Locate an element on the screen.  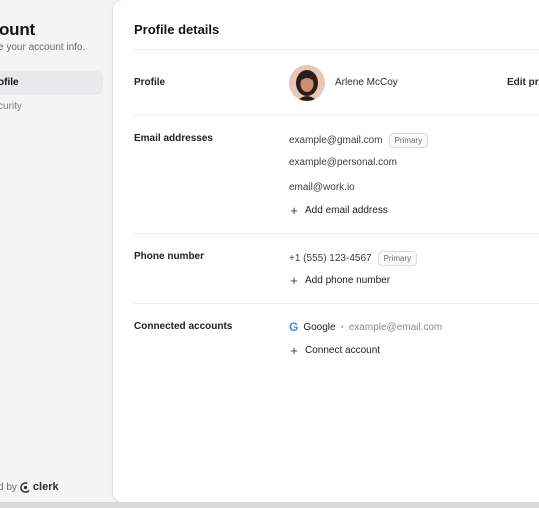
google-icon: G is located at coordinates (294, 327).